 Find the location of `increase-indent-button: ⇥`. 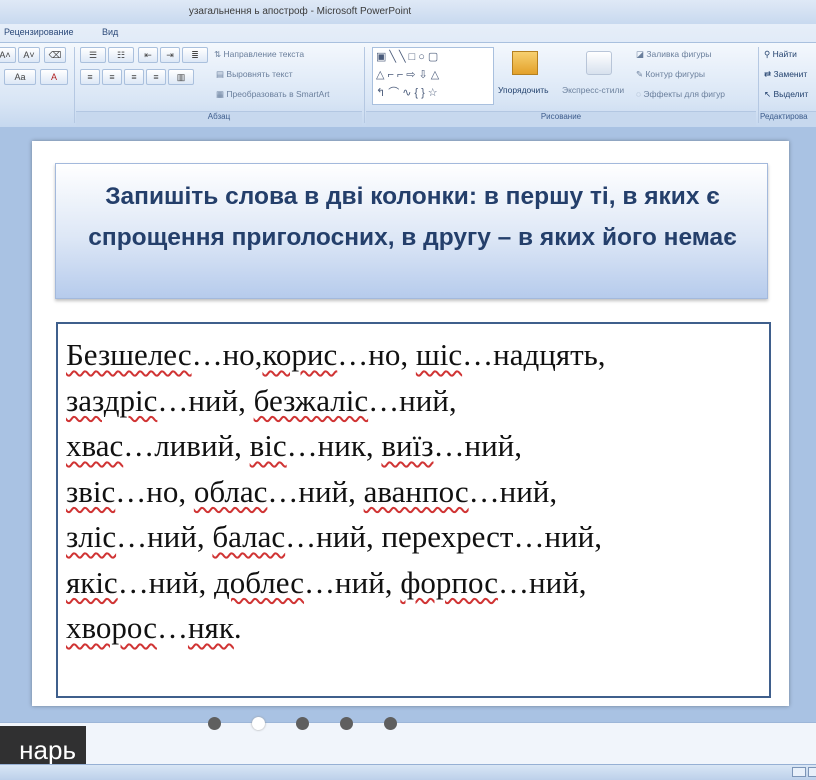

increase-indent-button: ⇥ is located at coordinates (170, 55).